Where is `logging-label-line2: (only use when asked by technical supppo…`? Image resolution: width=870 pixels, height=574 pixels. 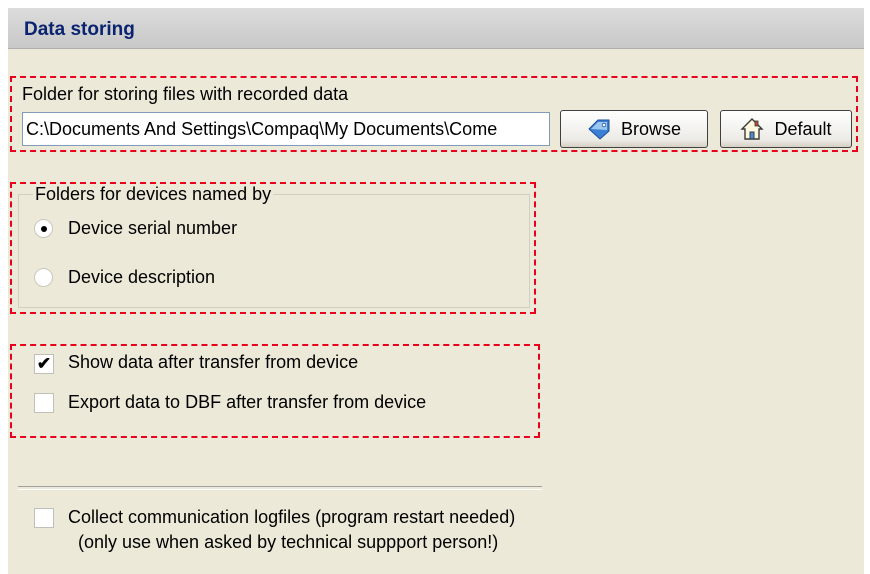
logging-label-line2: (only use when asked by technical supppo… is located at coordinates (288, 542).